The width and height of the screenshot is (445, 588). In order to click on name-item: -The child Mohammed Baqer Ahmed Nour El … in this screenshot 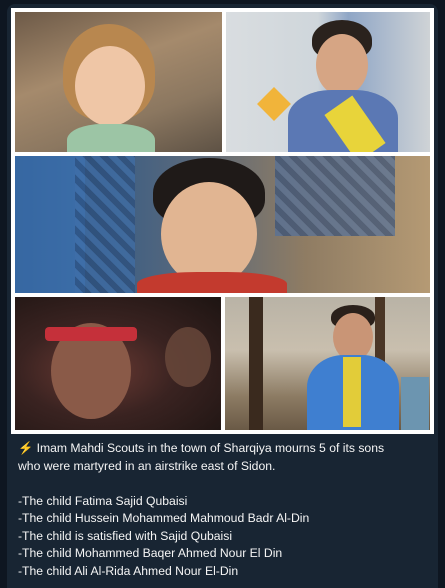, I will do `click(150, 553)`.